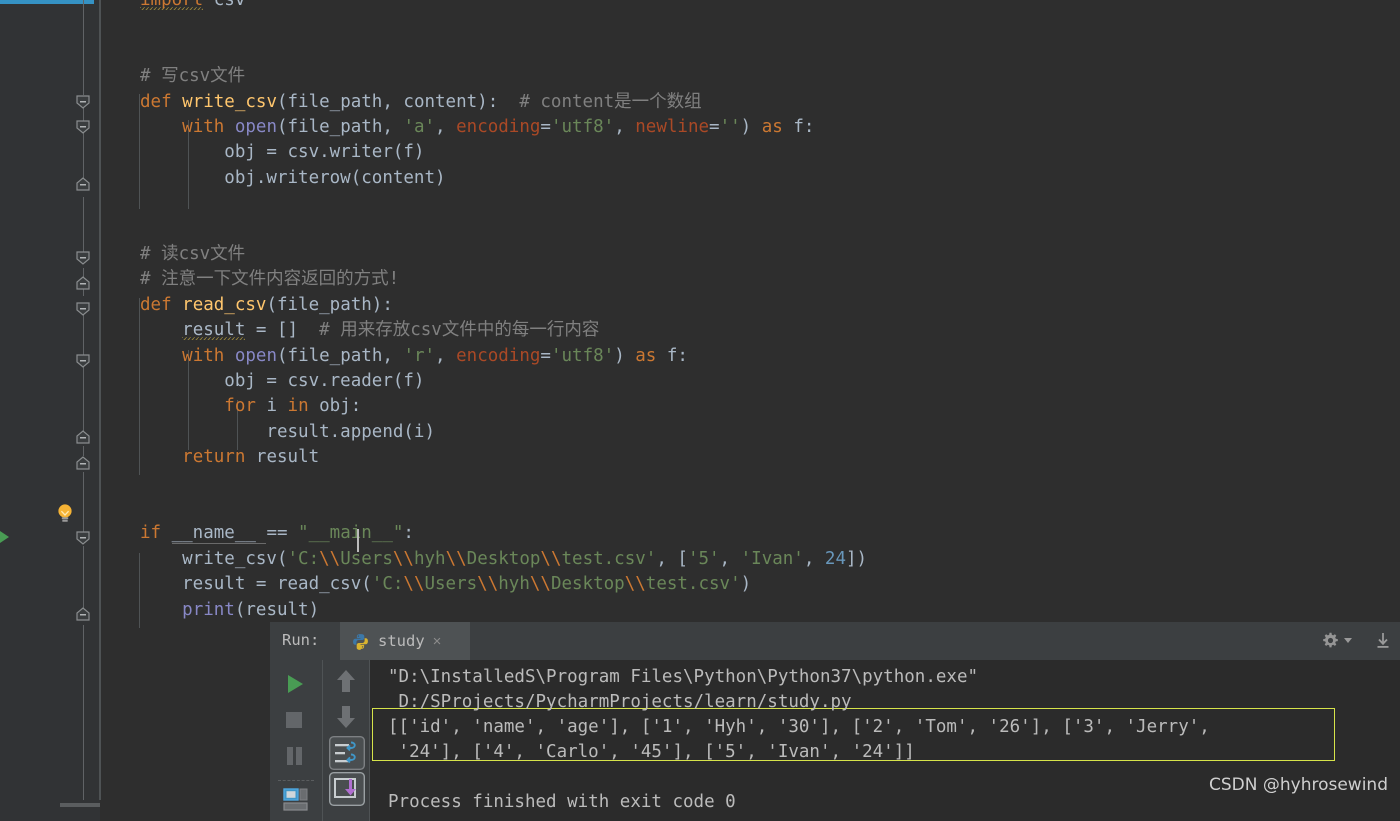 This screenshot has height=821, width=1400. I want to click on code-line: obj = csv.writer(f), so click(262, 152).